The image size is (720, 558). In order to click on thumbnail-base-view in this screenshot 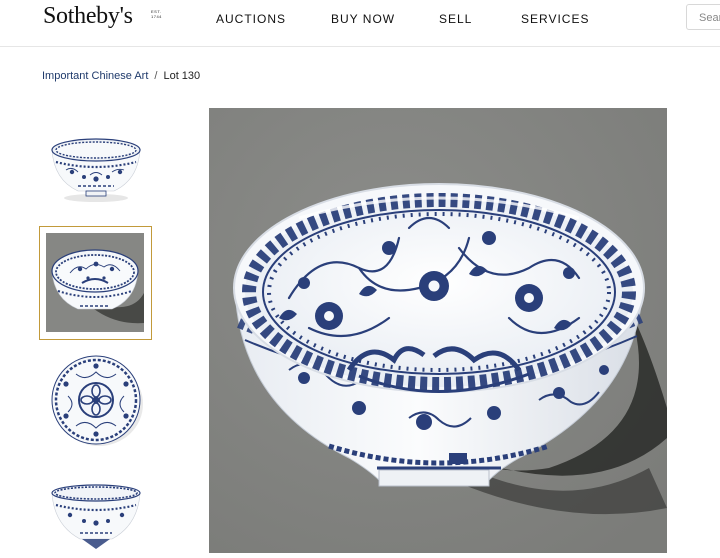, I will do `click(96, 515)`.